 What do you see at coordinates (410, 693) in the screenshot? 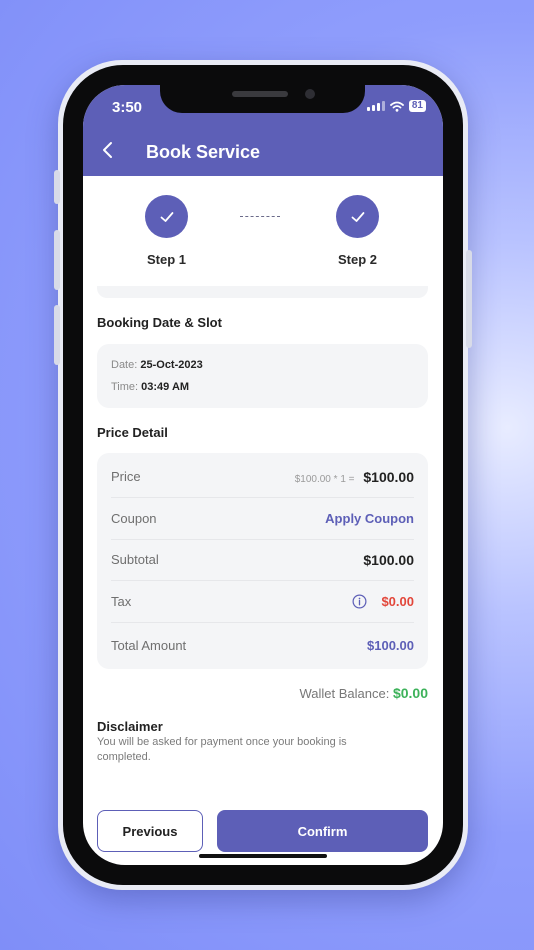
I see `wallet-value: $0.00` at bounding box center [410, 693].